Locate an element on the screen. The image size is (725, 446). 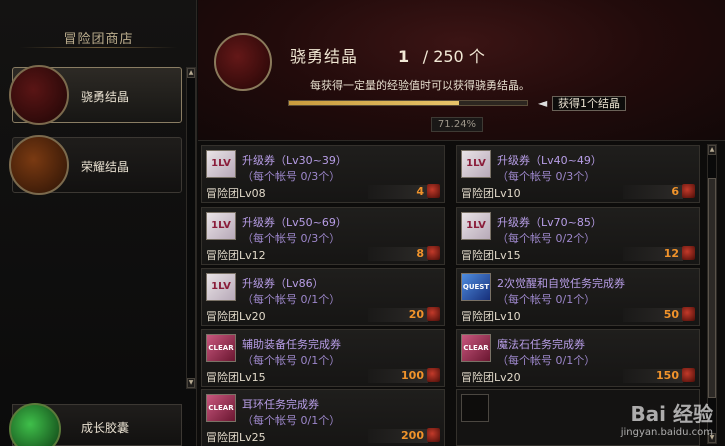
sidebar-title: 冒险团商店 is located at coordinates (98, 39).